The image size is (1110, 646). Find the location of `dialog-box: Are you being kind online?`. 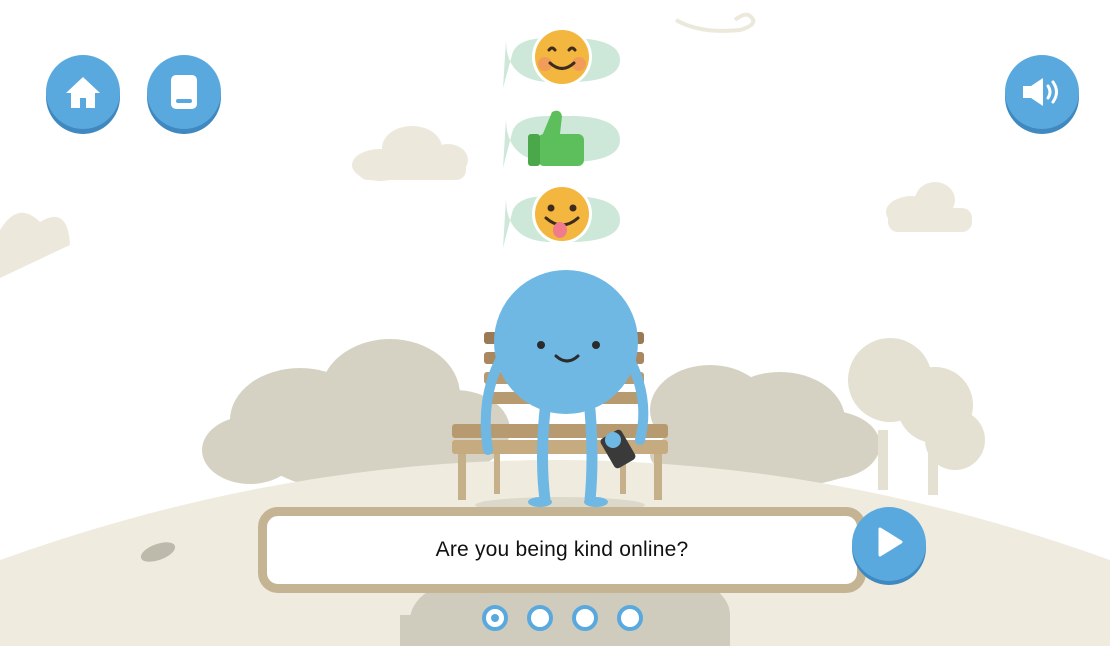

dialog-box: Are you being kind online? is located at coordinates (562, 550).